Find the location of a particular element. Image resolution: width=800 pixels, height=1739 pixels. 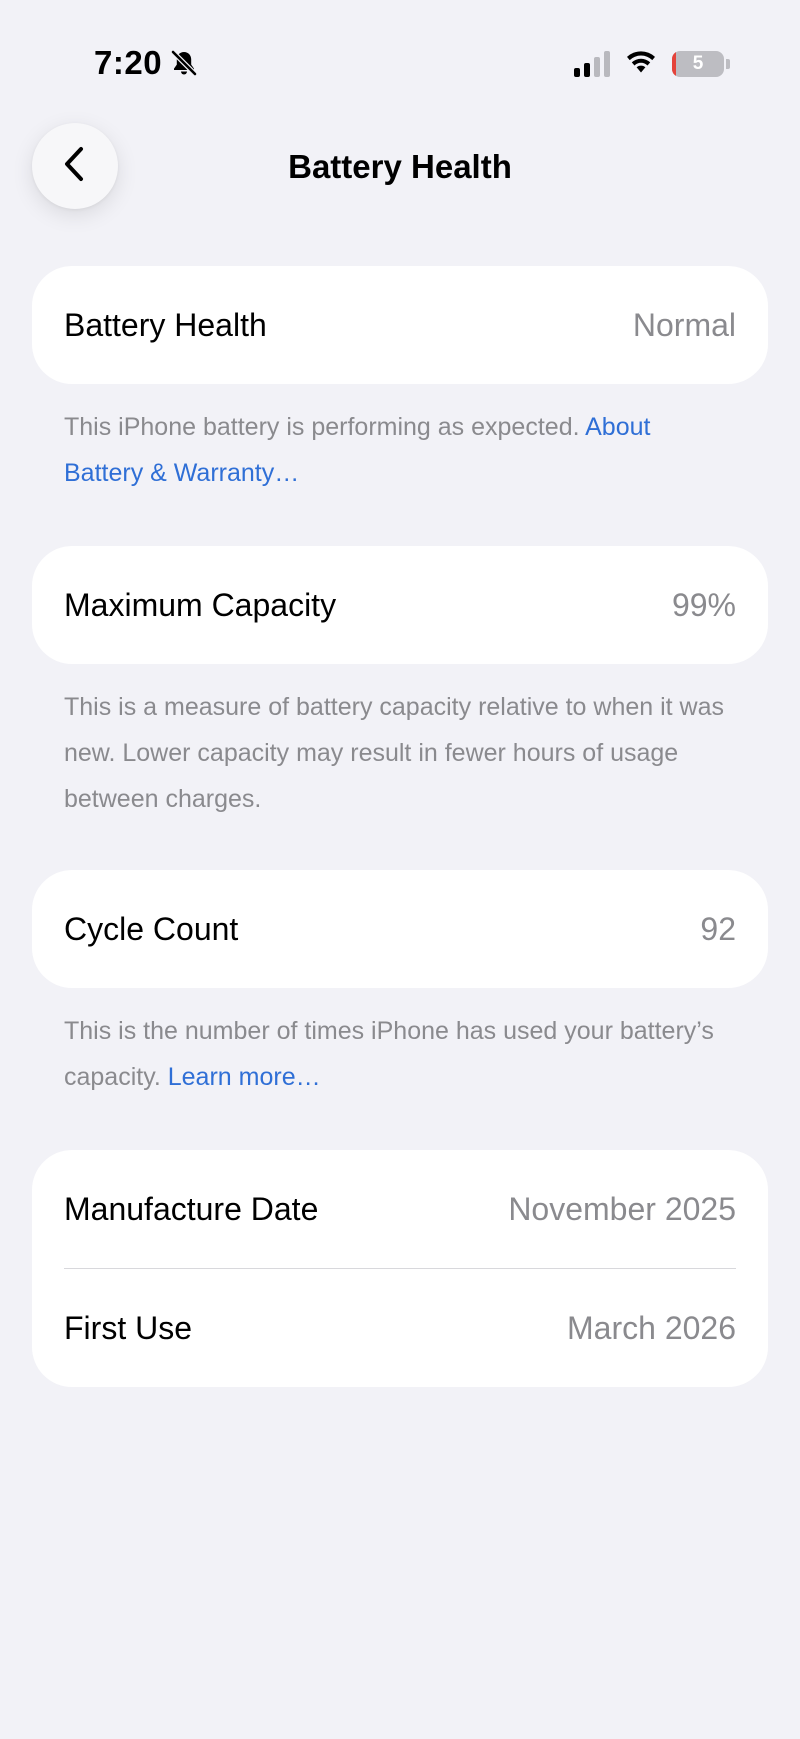

status-time: 7:20 is located at coordinates (128, 62).